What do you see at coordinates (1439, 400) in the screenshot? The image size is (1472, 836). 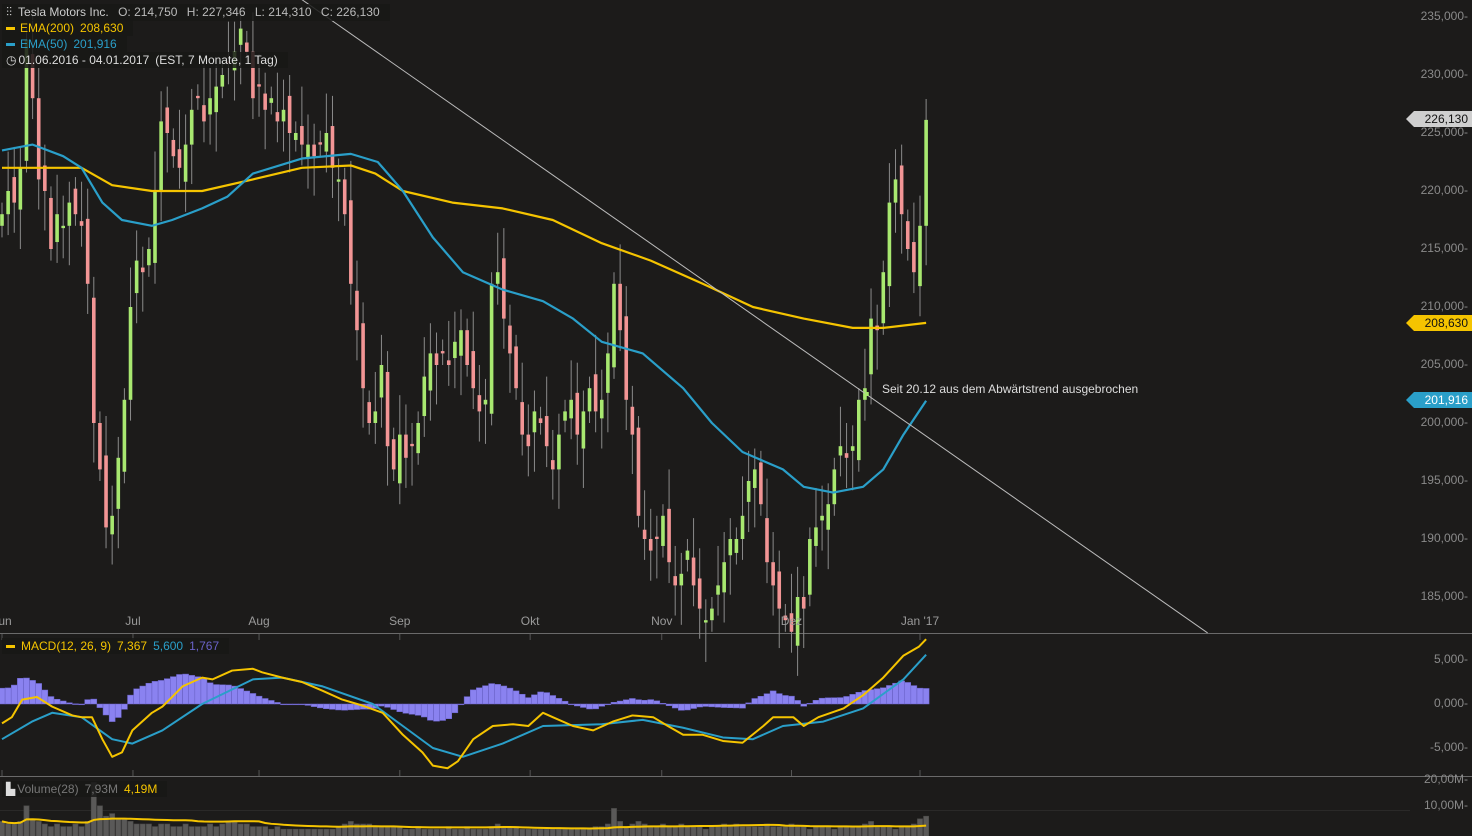 I see `ema50-price-tag: 201,916` at bounding box center [1439, 400].